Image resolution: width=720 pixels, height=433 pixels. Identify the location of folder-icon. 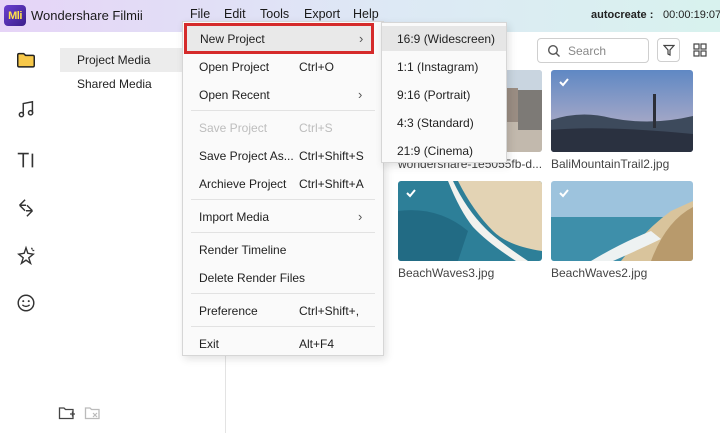
(26, 60).